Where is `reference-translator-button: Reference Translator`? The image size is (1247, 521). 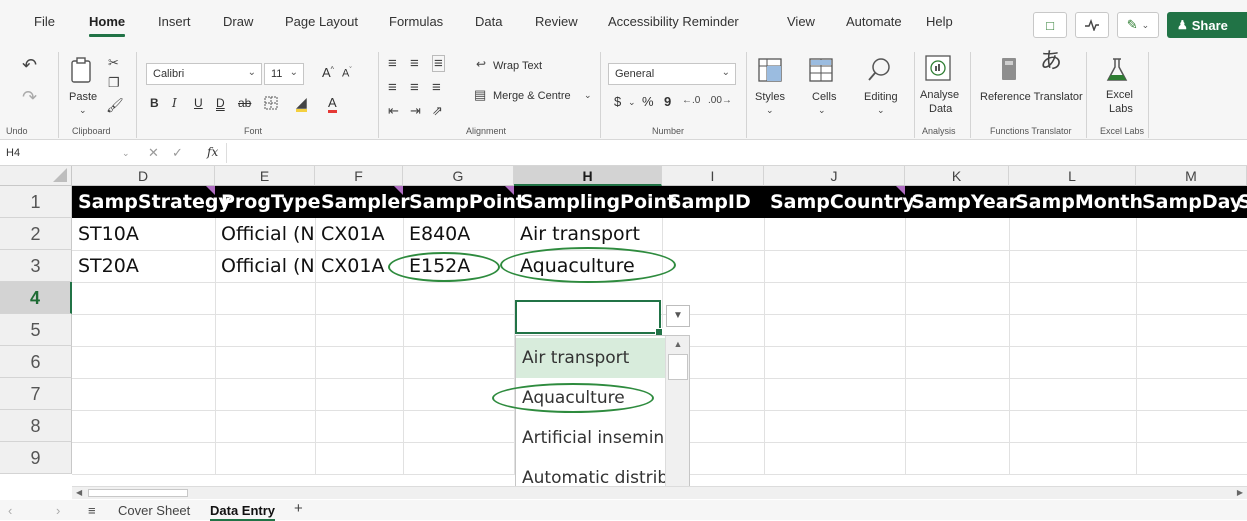
reference-translator-button: Reference Translator is located at coordinates (1031, 97).